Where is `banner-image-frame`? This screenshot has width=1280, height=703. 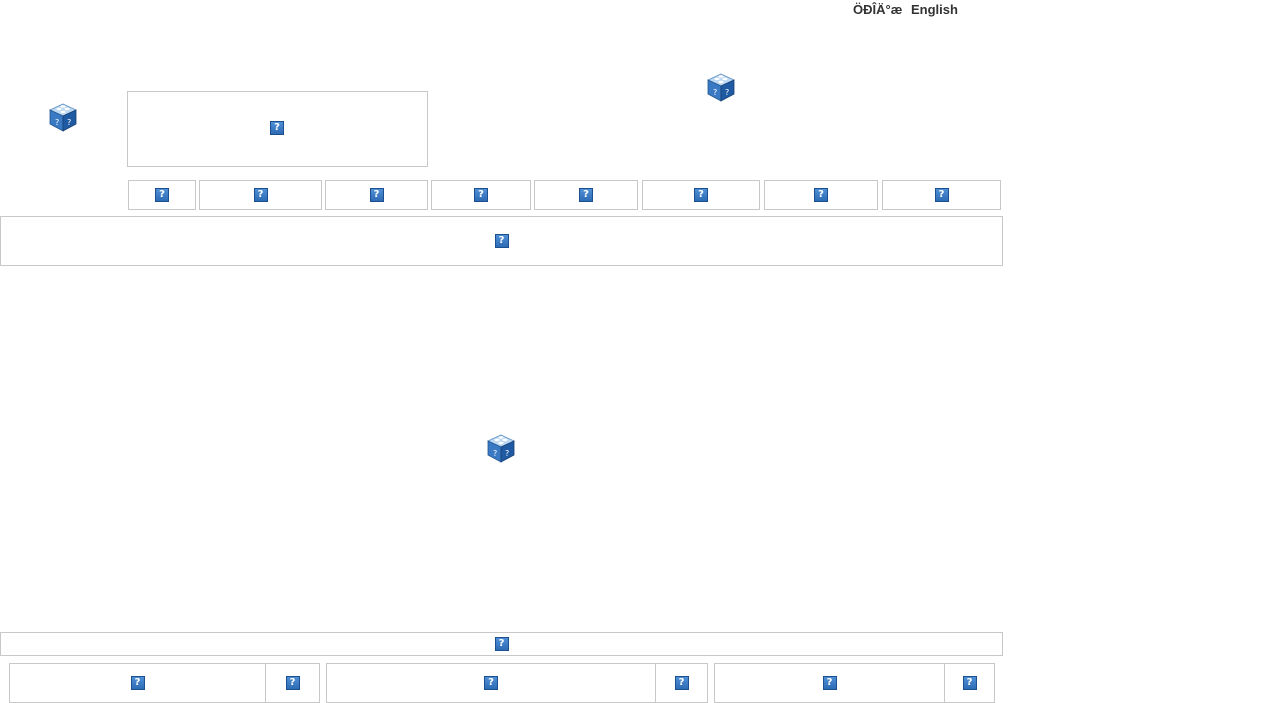
banner-image-frame is located at coordinates (277, 129).